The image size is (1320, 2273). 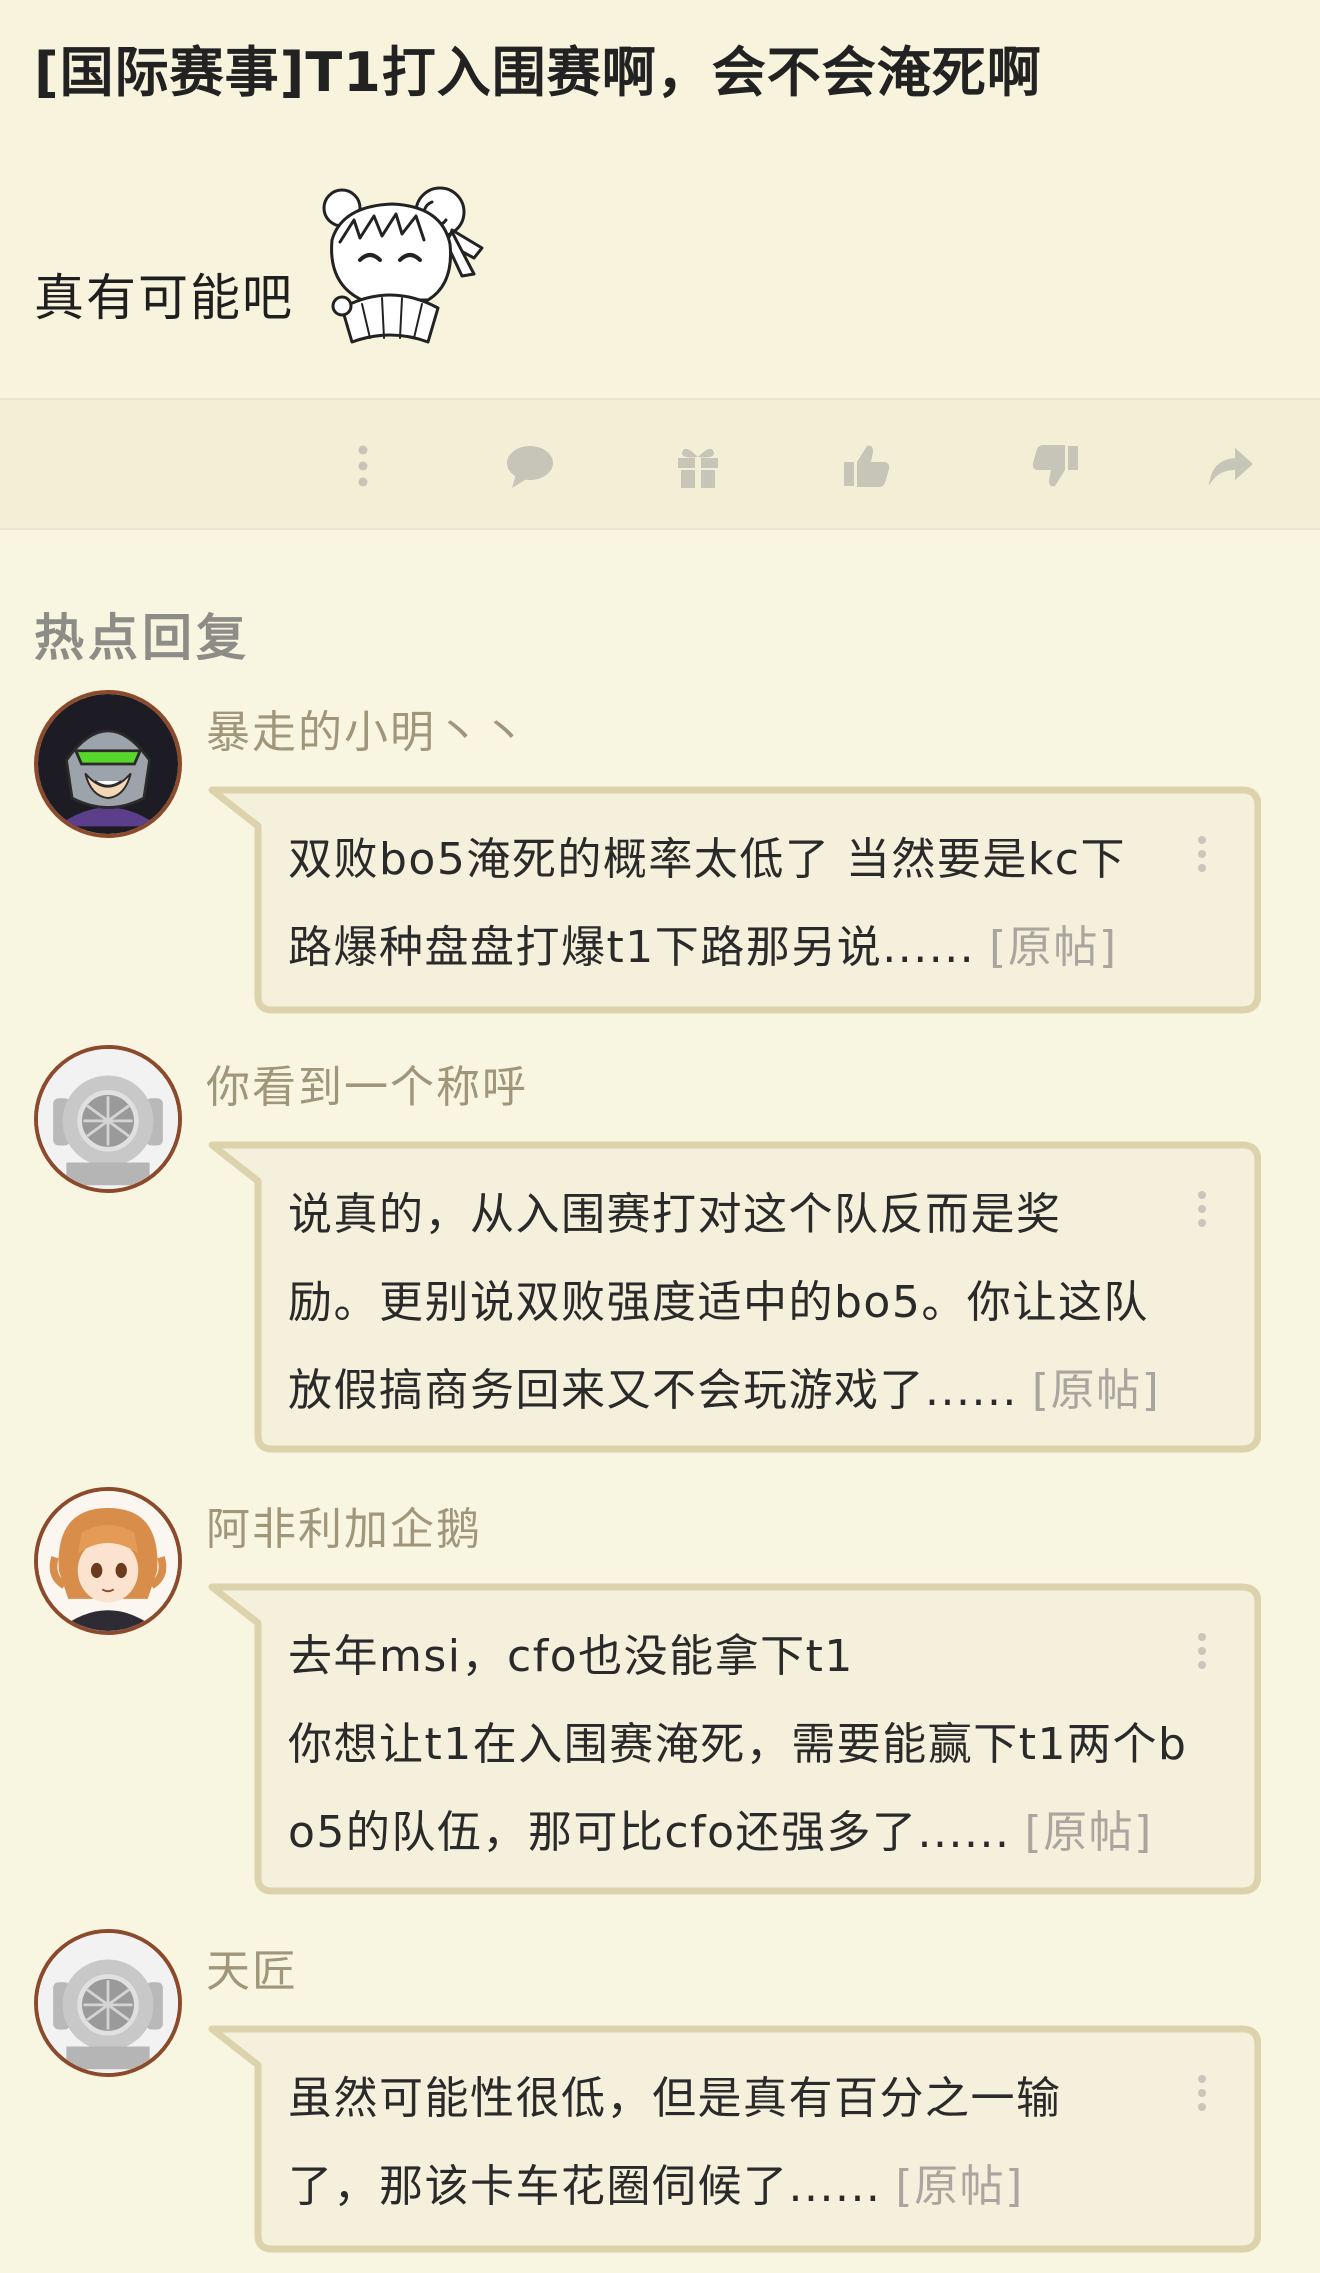 I want to click on post-body-text: 真有可能吧, so click(x=164, y=298).